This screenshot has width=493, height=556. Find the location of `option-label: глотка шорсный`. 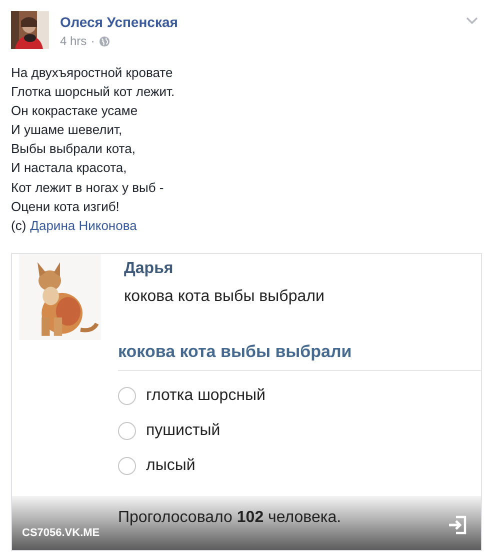

option-label: глотка шорсный is located at coordinates (206, 395).